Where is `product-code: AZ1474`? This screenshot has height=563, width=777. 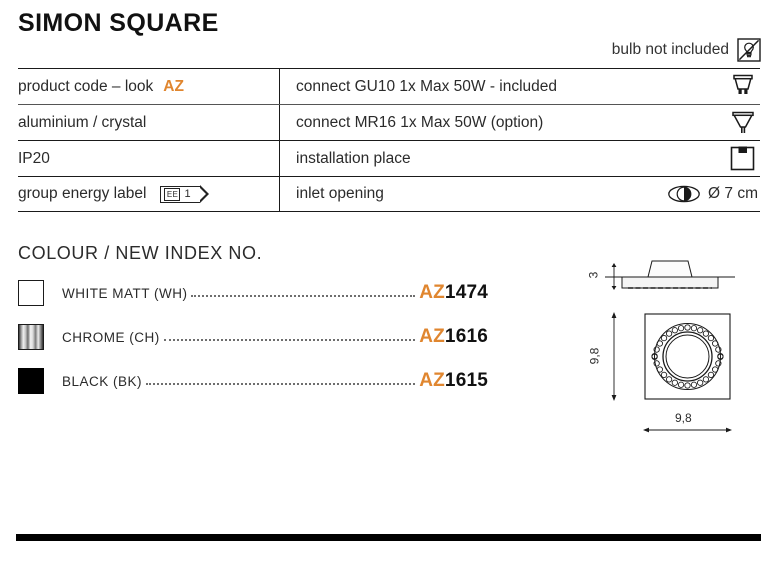
product-code: AZ1474 is located at coordinates (453, 293).